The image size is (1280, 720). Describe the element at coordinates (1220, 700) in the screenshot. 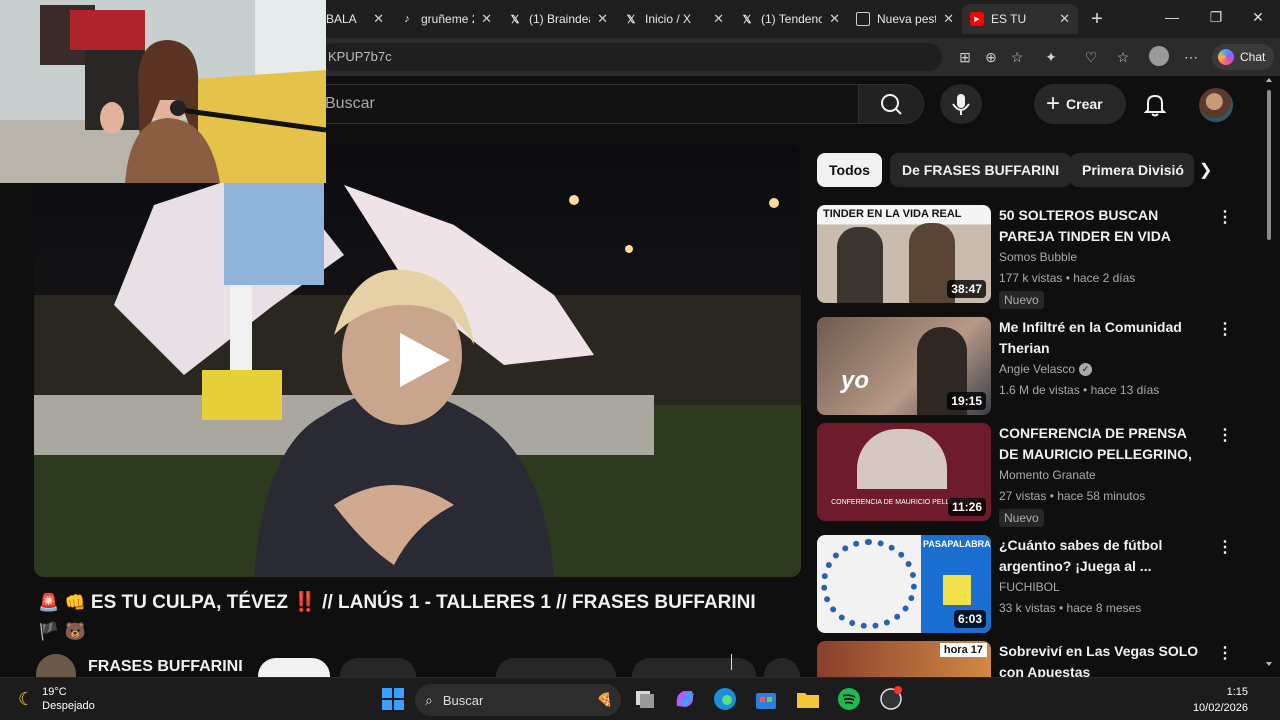

I see `system-clock: 1:15 10/02/2026` at that location.